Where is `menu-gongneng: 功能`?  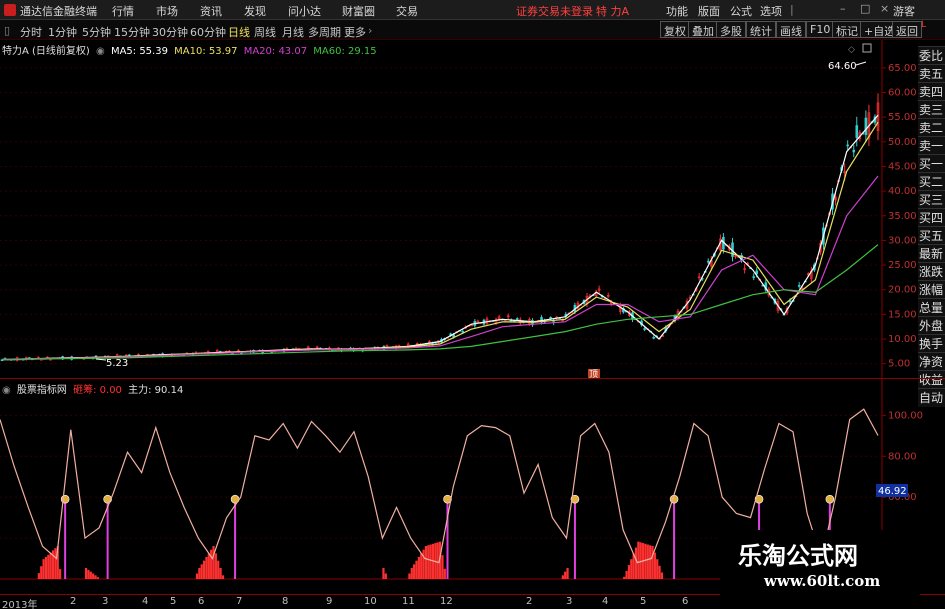
menu-gongneng: 功能 is located at coordinates (677, 11).